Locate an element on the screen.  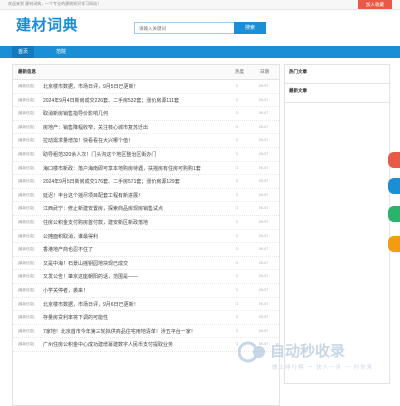
row-title: 取消新房销售指导价影响几何 is located at coordinates (135, 113).